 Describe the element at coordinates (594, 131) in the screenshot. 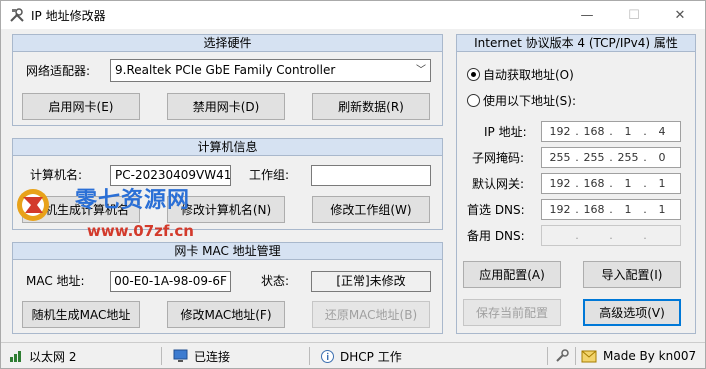

I see `ip-octet-2: 168` at that location.